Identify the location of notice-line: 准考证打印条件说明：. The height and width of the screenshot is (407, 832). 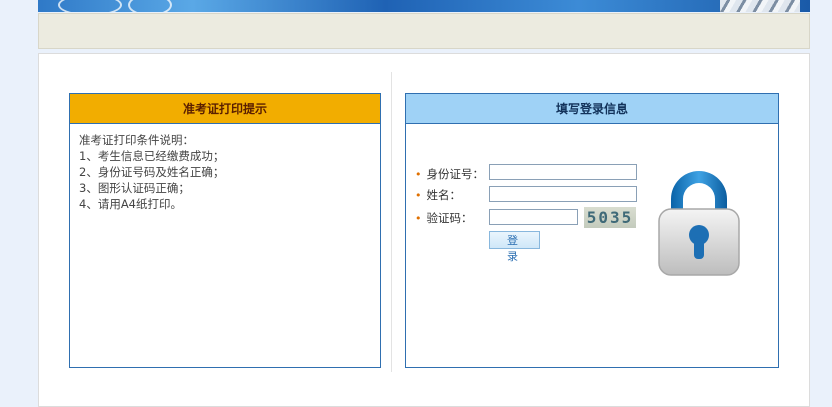
(136, 140).